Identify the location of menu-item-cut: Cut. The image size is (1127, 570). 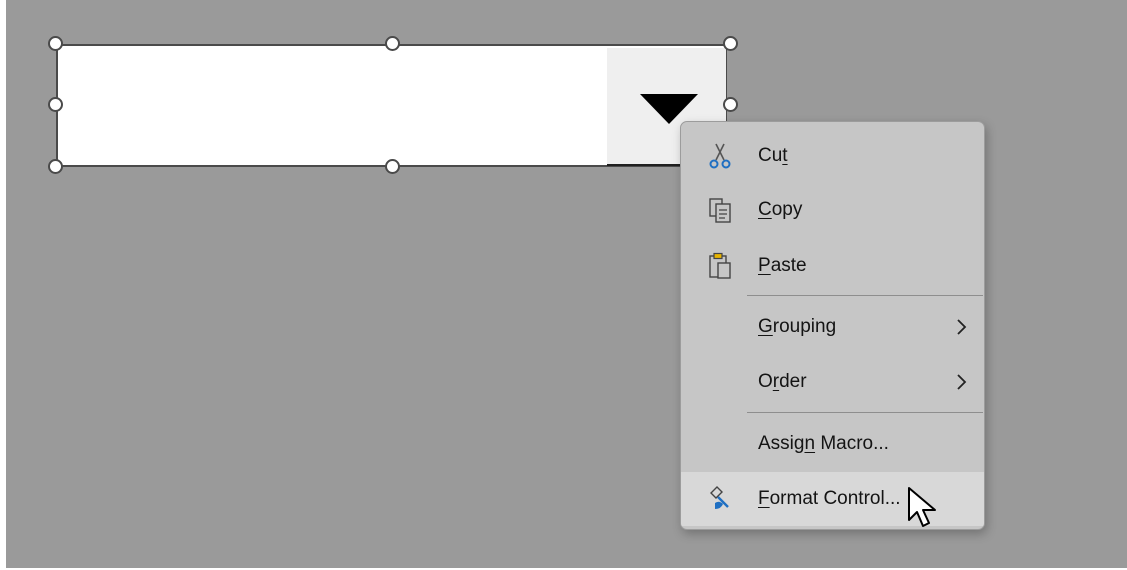
(832, 156).